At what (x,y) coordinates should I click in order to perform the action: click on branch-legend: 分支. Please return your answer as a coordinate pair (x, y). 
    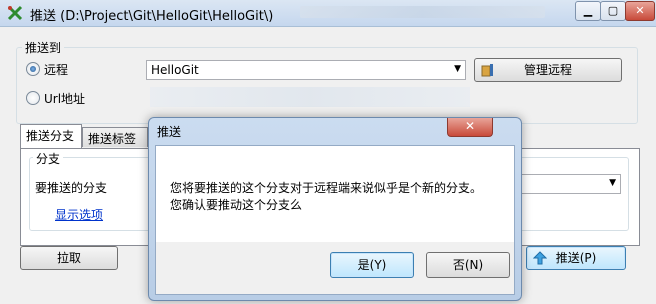
    Looking at the image, I should click on (48, 158).